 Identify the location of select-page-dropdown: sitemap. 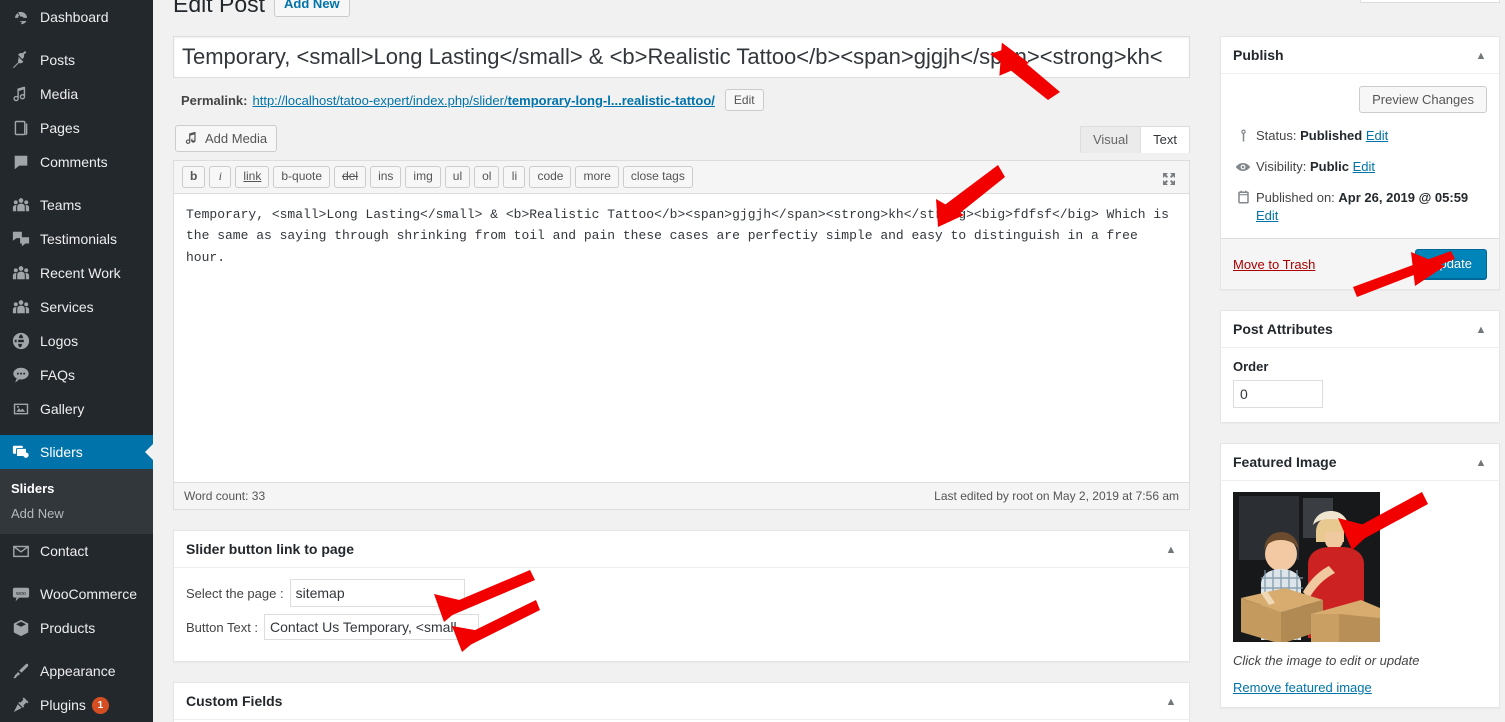
(377, 593).